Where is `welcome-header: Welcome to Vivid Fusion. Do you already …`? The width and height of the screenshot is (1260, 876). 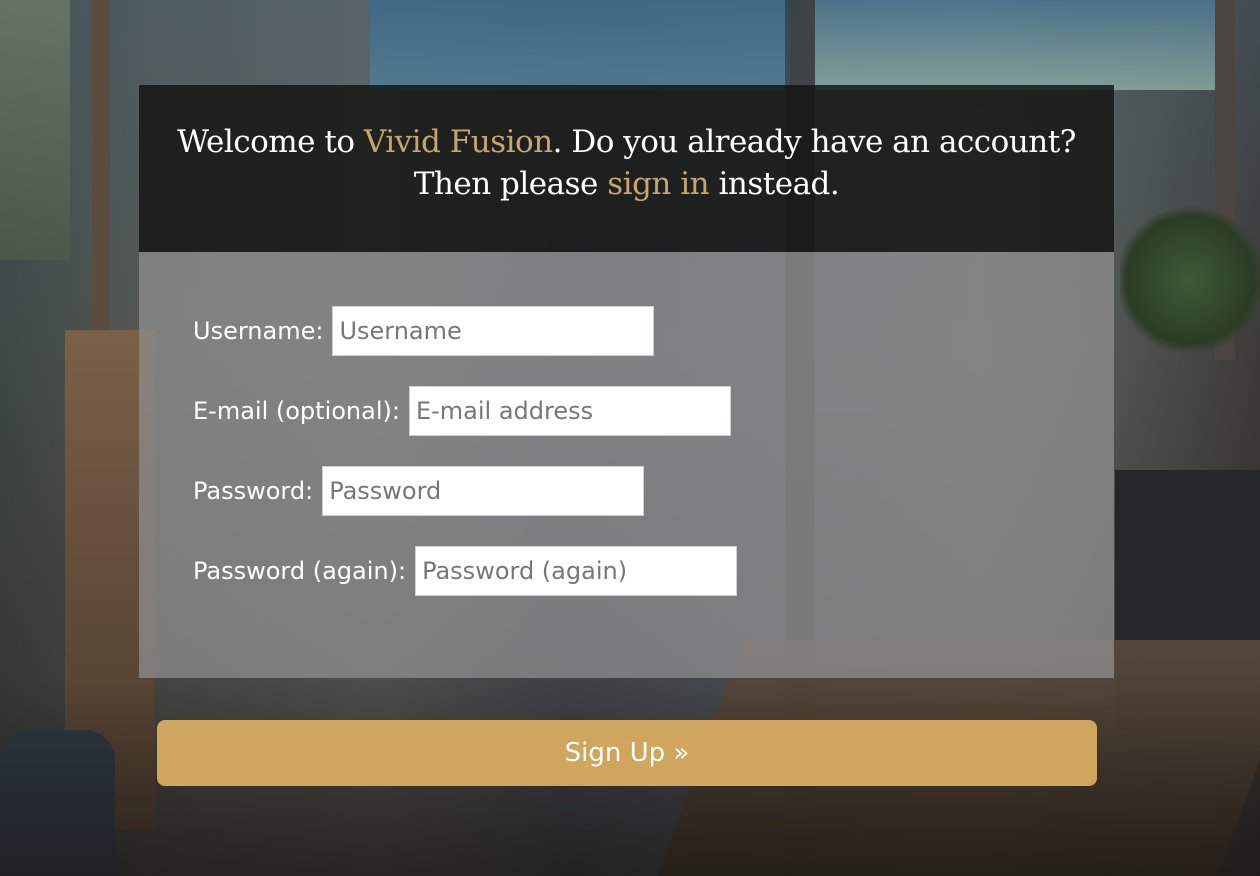
welcome-header: Welcome to Vivid Fusion. Do you already … is located at coordinates (626, 168).